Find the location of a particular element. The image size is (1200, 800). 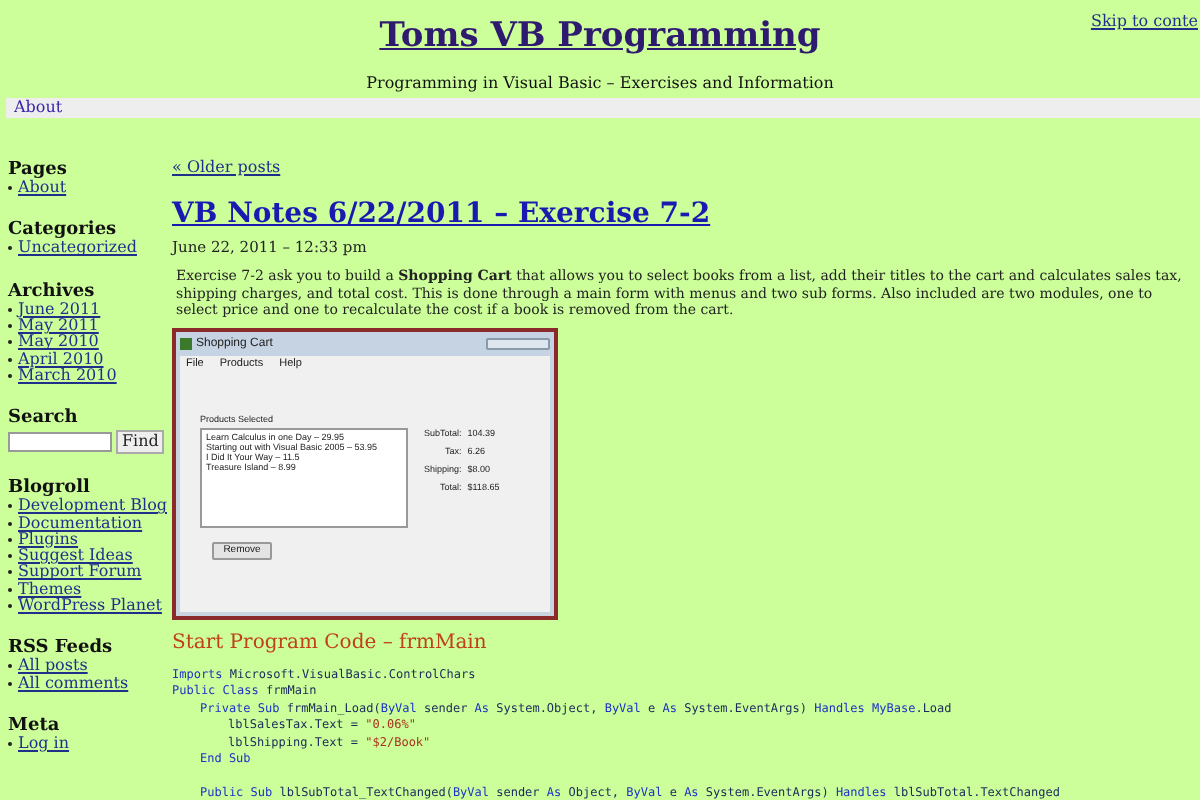

app-icon is located at coordinates (186, 343).